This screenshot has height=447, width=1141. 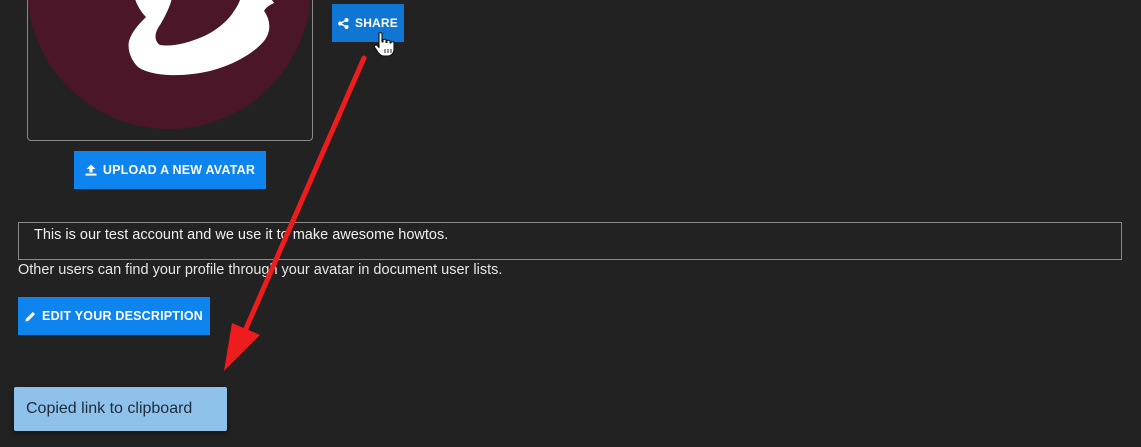 What do you see at coordinates (376, 23) in the screenshot?
I see `share-button-label: SHARE` at bounding box center [376, 23].